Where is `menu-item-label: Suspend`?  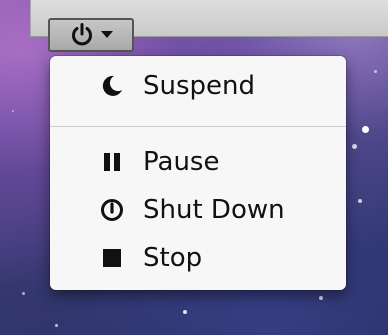 menu-item-label: Suspend is located at coordinates (199, 86).